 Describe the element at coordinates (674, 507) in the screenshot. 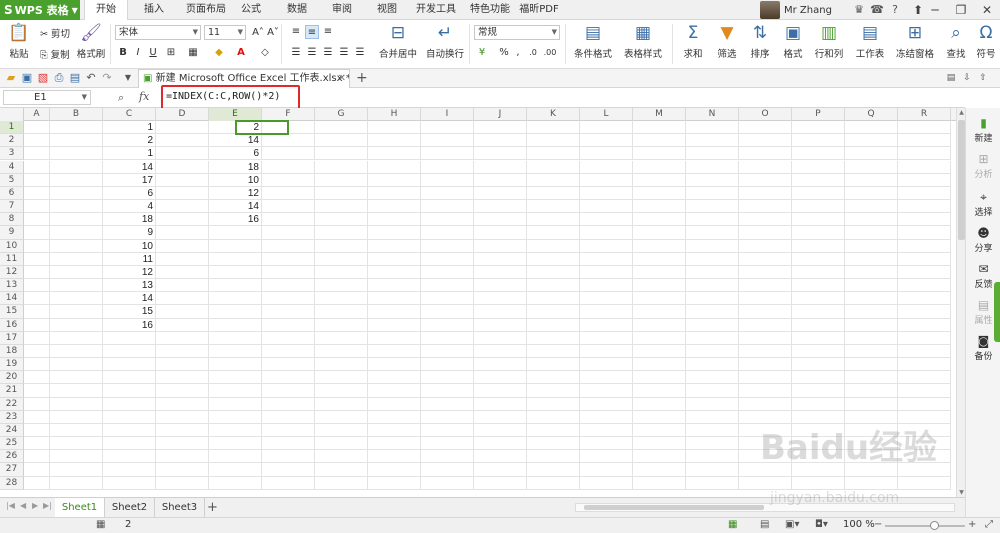

I see `horizontal-scroll-thumb` at that location.